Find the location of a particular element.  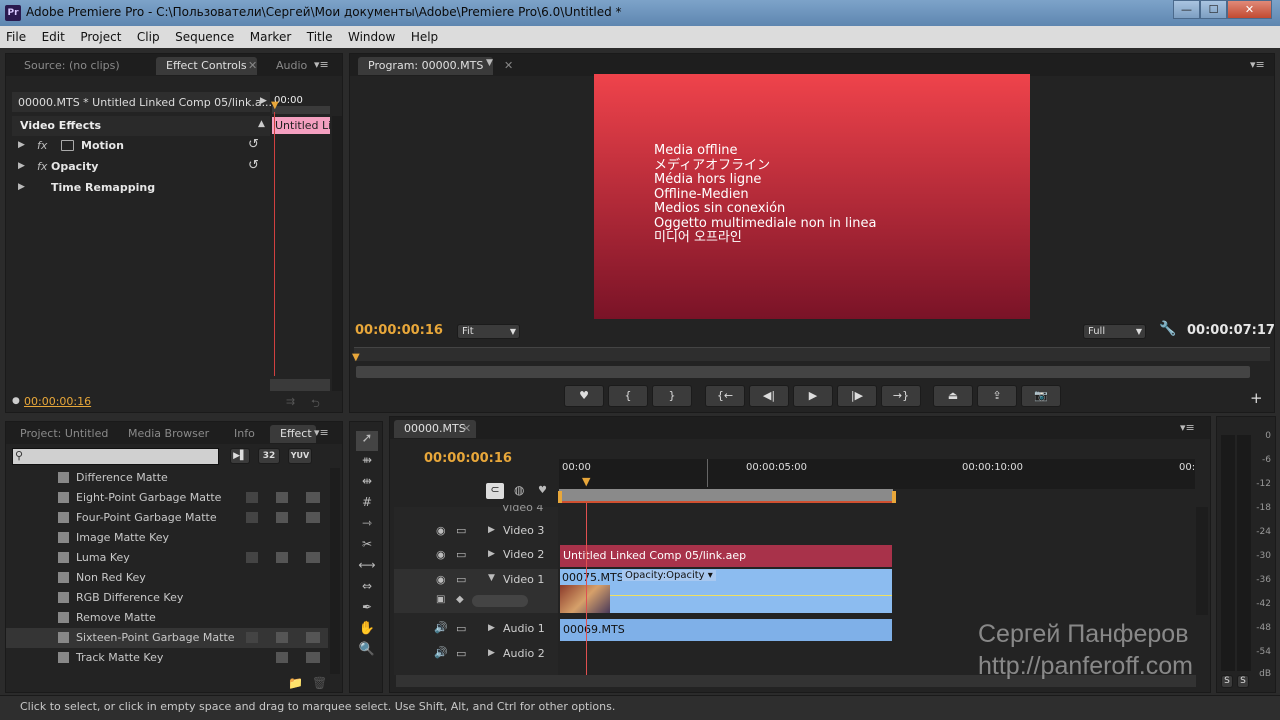

menu-help: Help is located at coordinates (424, 35).